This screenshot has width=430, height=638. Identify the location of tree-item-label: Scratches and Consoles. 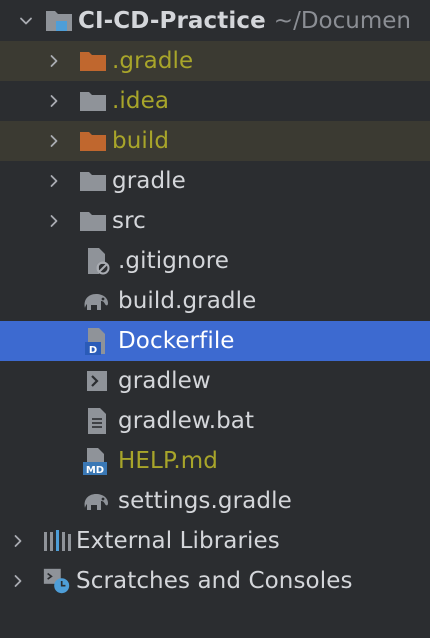
(214, 581).